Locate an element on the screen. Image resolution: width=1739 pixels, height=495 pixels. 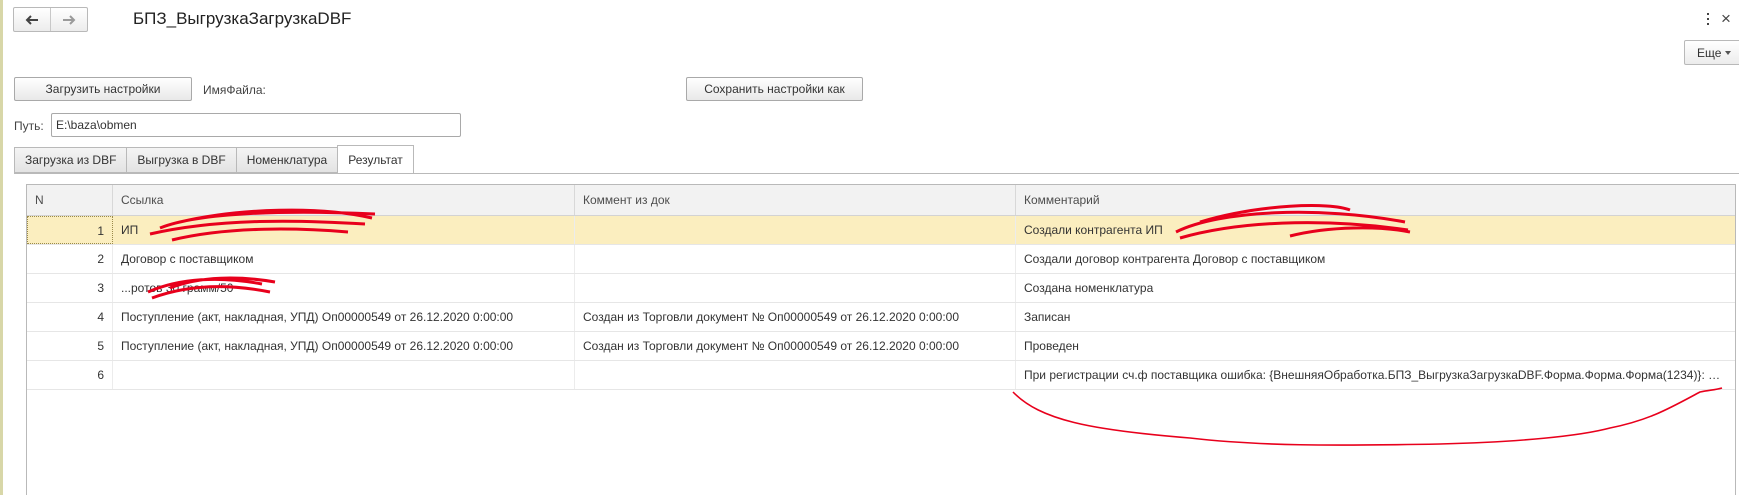
table-header: N Ссылка Коммент из док Комментарий is located at coordinates (881, 200).